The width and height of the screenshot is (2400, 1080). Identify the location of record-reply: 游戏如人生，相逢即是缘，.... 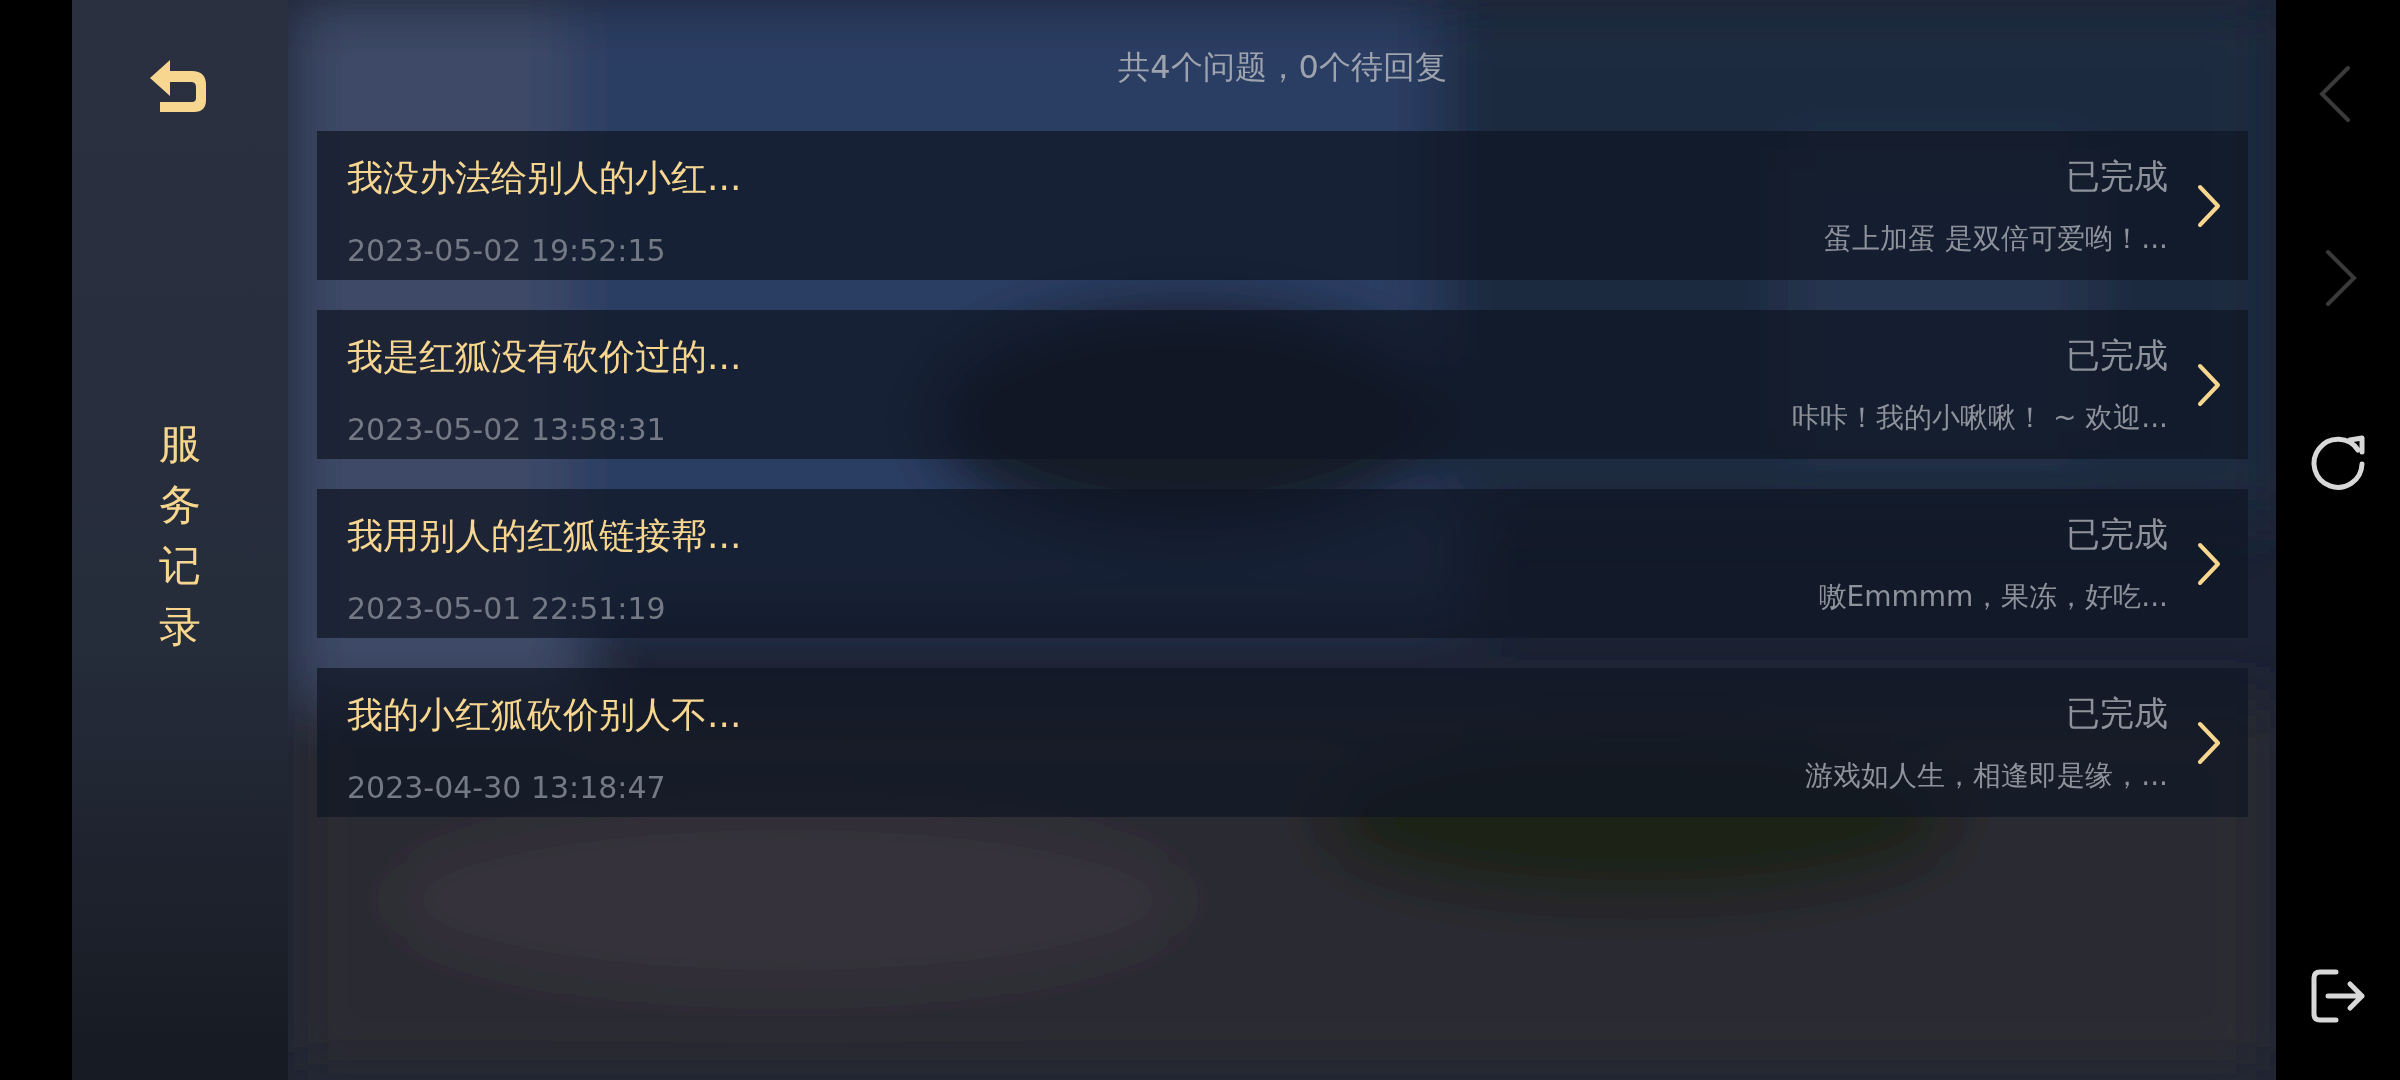
(1986, 775).